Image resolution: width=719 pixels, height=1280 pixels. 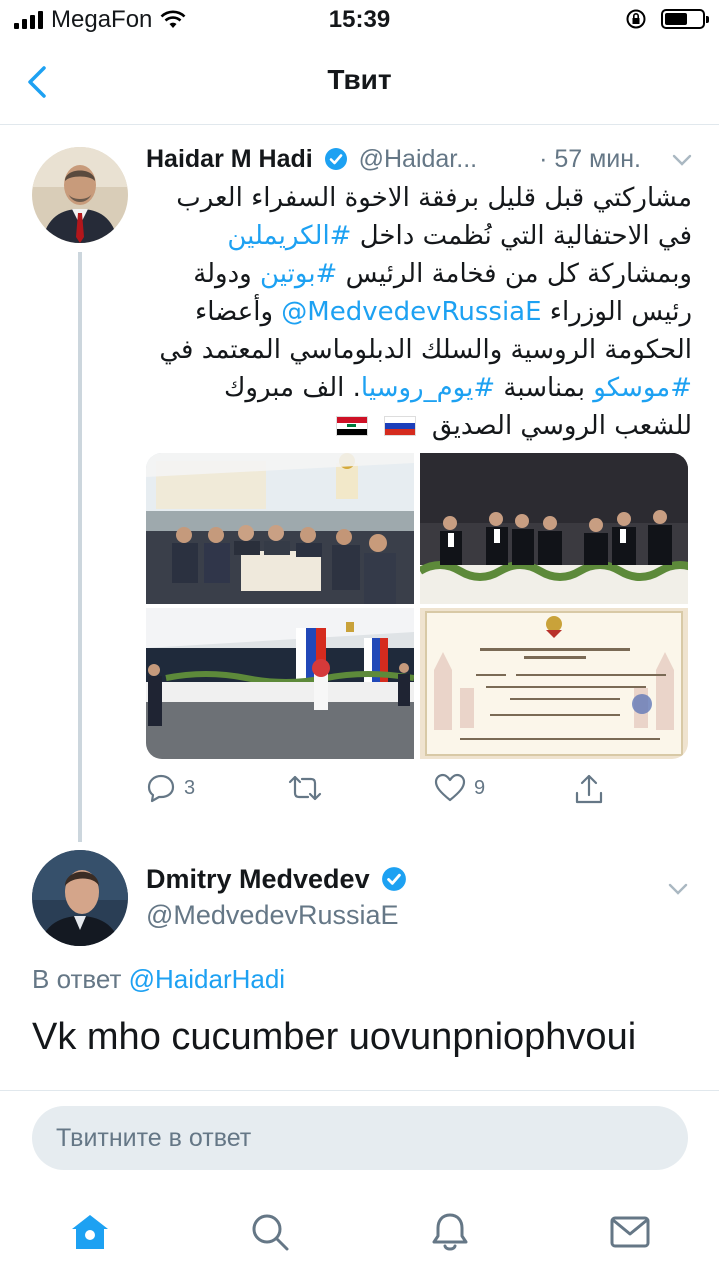 What do you see at coordinates (161, 788) in the screenshot?
I see `reply-icon` at bounding box center [161, 788].